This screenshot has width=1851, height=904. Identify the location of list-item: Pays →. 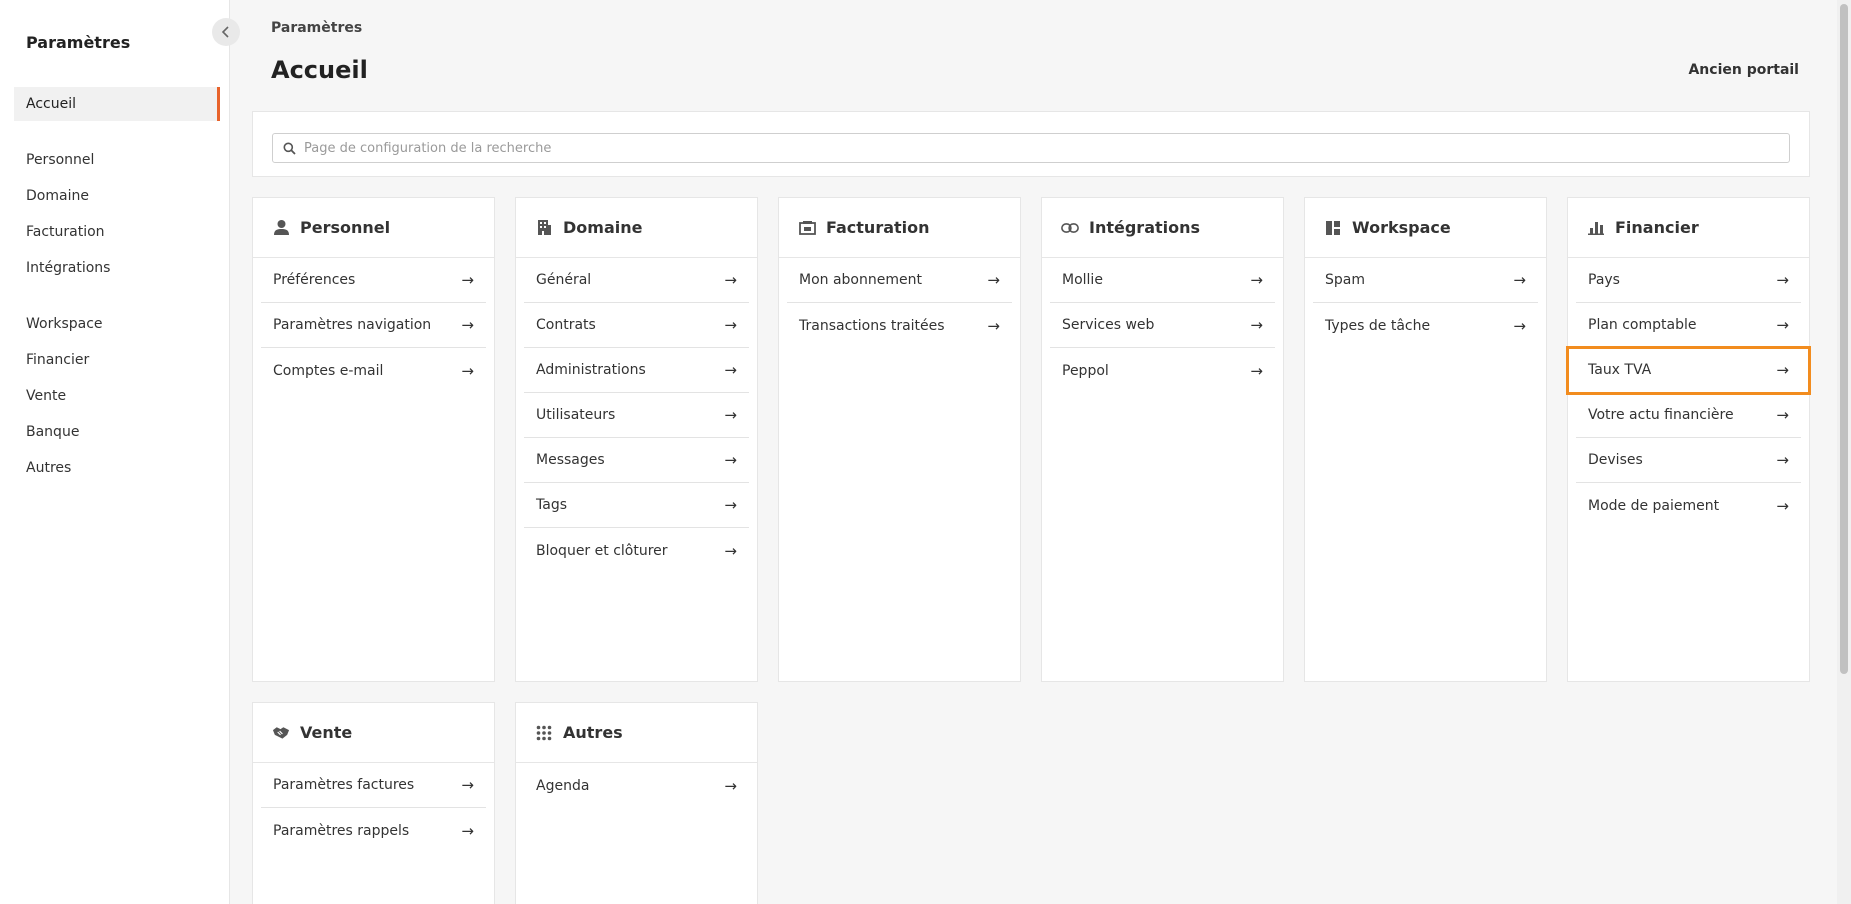
(1688, 280).